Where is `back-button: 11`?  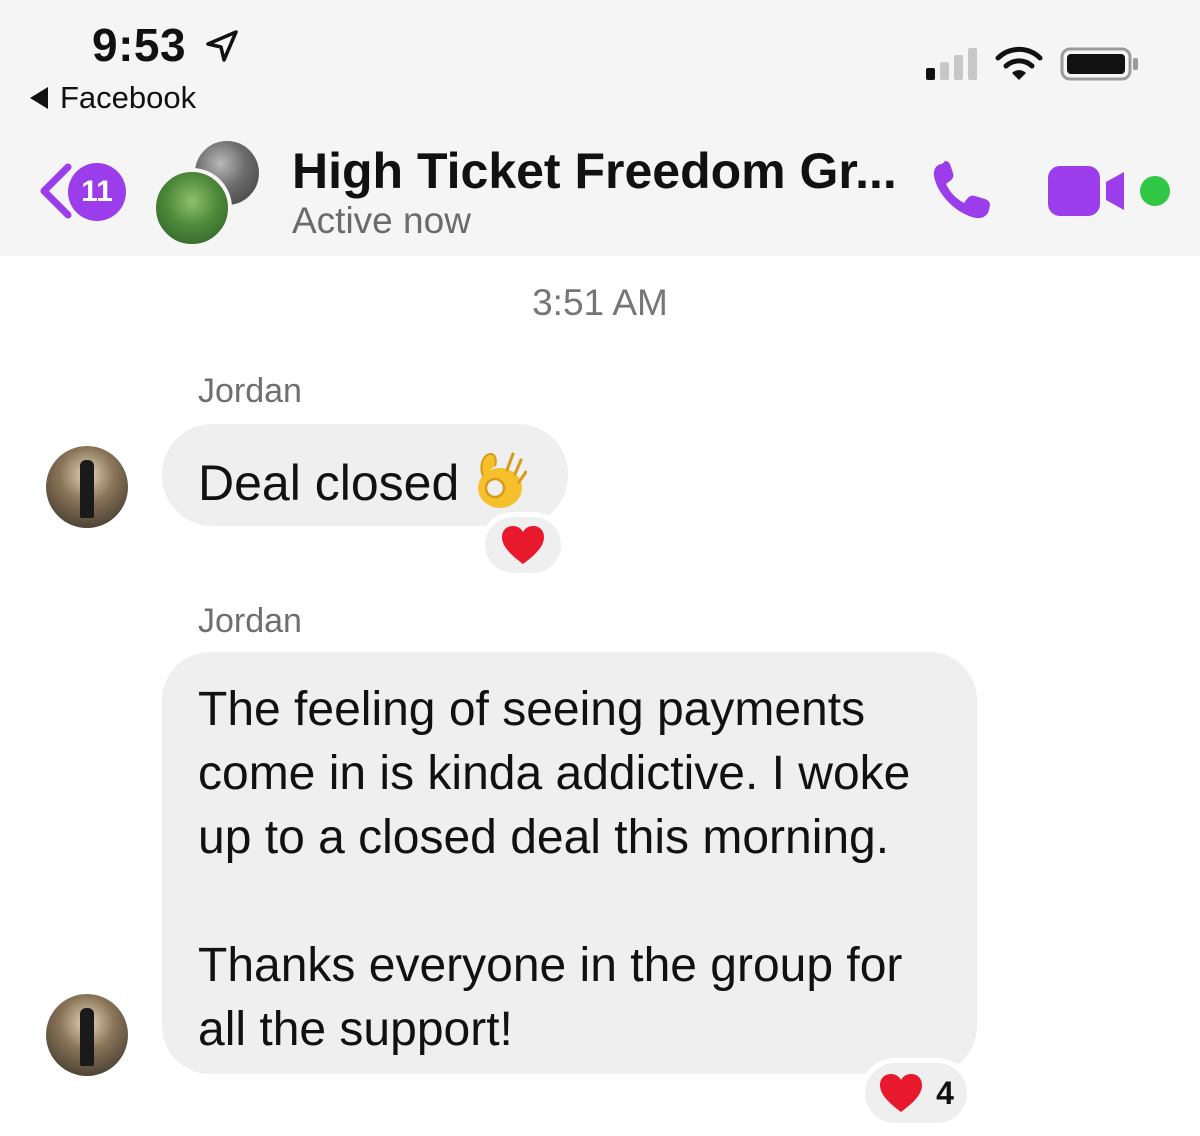
back-button: 11 is located at coordinates (86, 191).